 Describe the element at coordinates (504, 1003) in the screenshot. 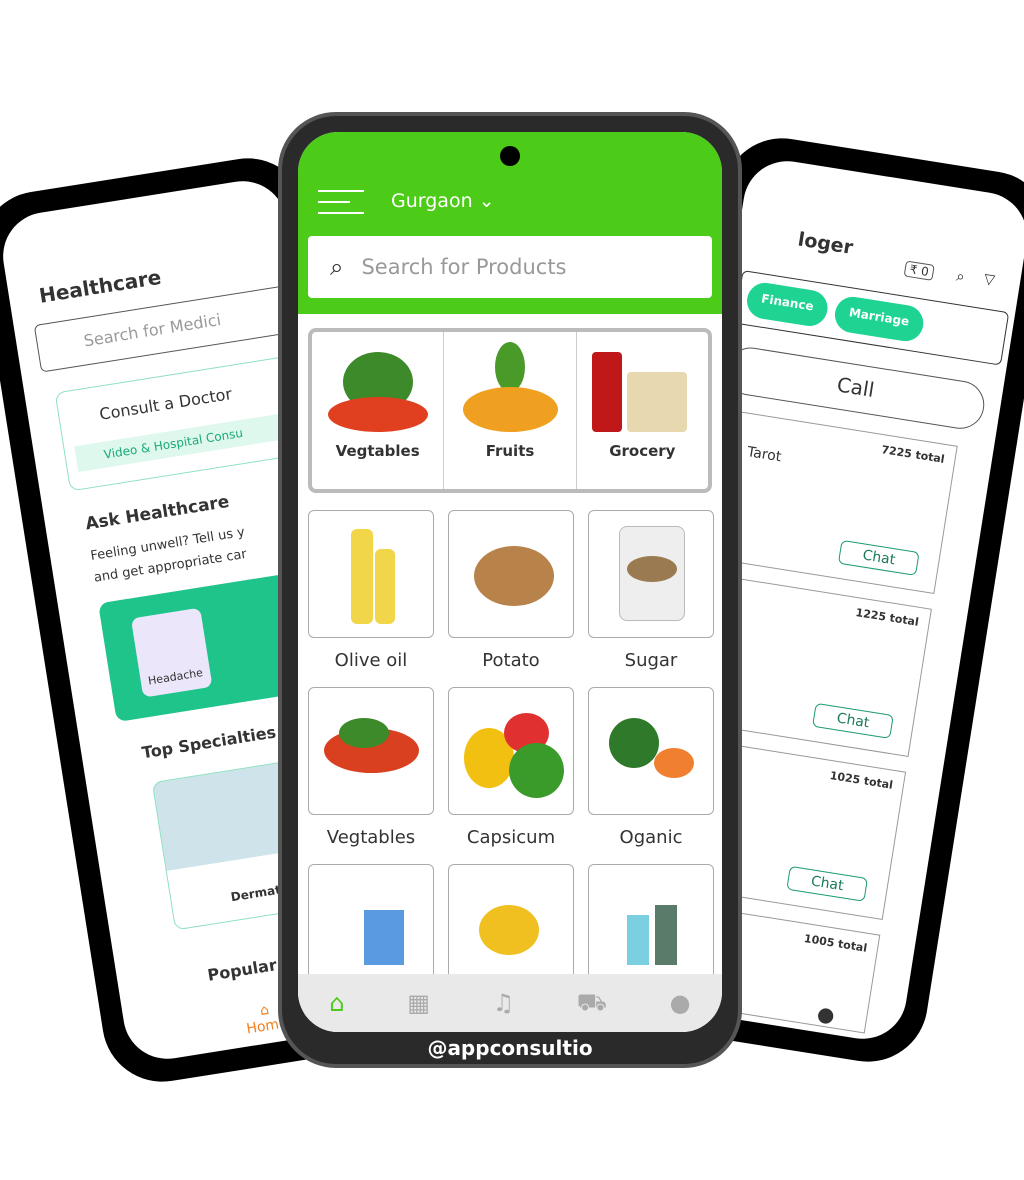

I see `bell-icon: ♫` at that location.